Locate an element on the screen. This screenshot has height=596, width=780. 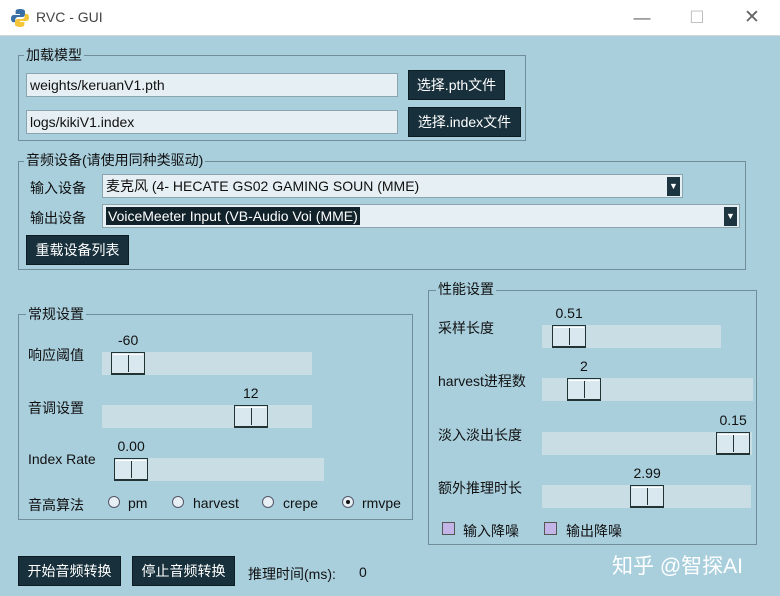
output-device-label: 输出设备 is located at coordinates (58, 218).